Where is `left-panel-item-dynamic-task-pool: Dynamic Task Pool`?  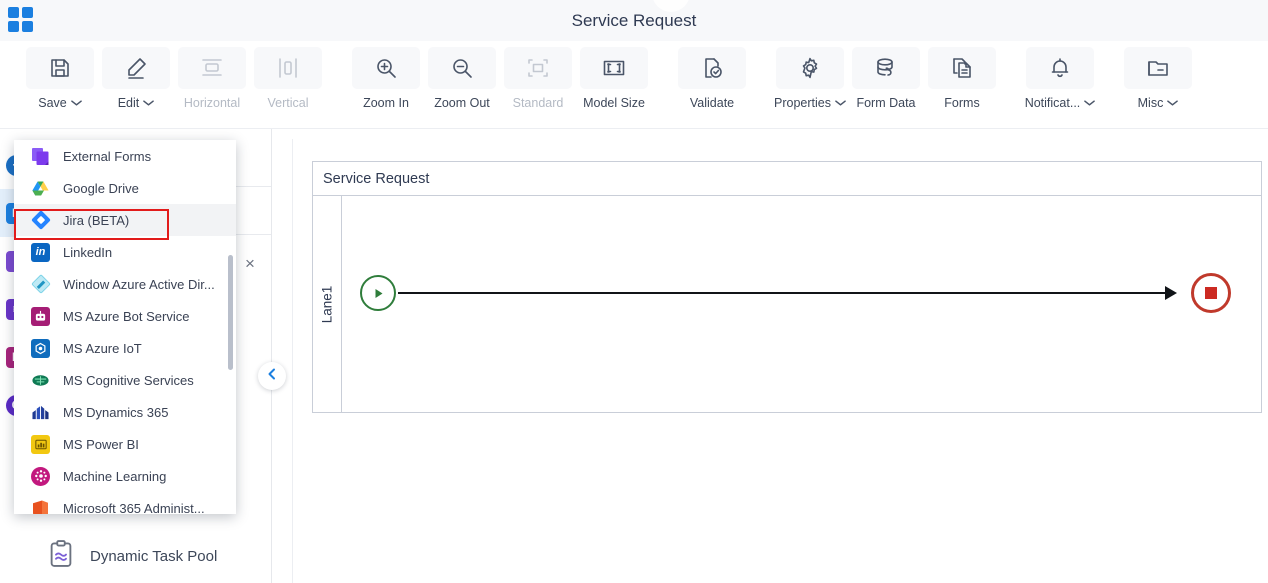
left-panel-item-dynamic-task-pool: Dynamic Task Pool is located at coordinates (152, 556).